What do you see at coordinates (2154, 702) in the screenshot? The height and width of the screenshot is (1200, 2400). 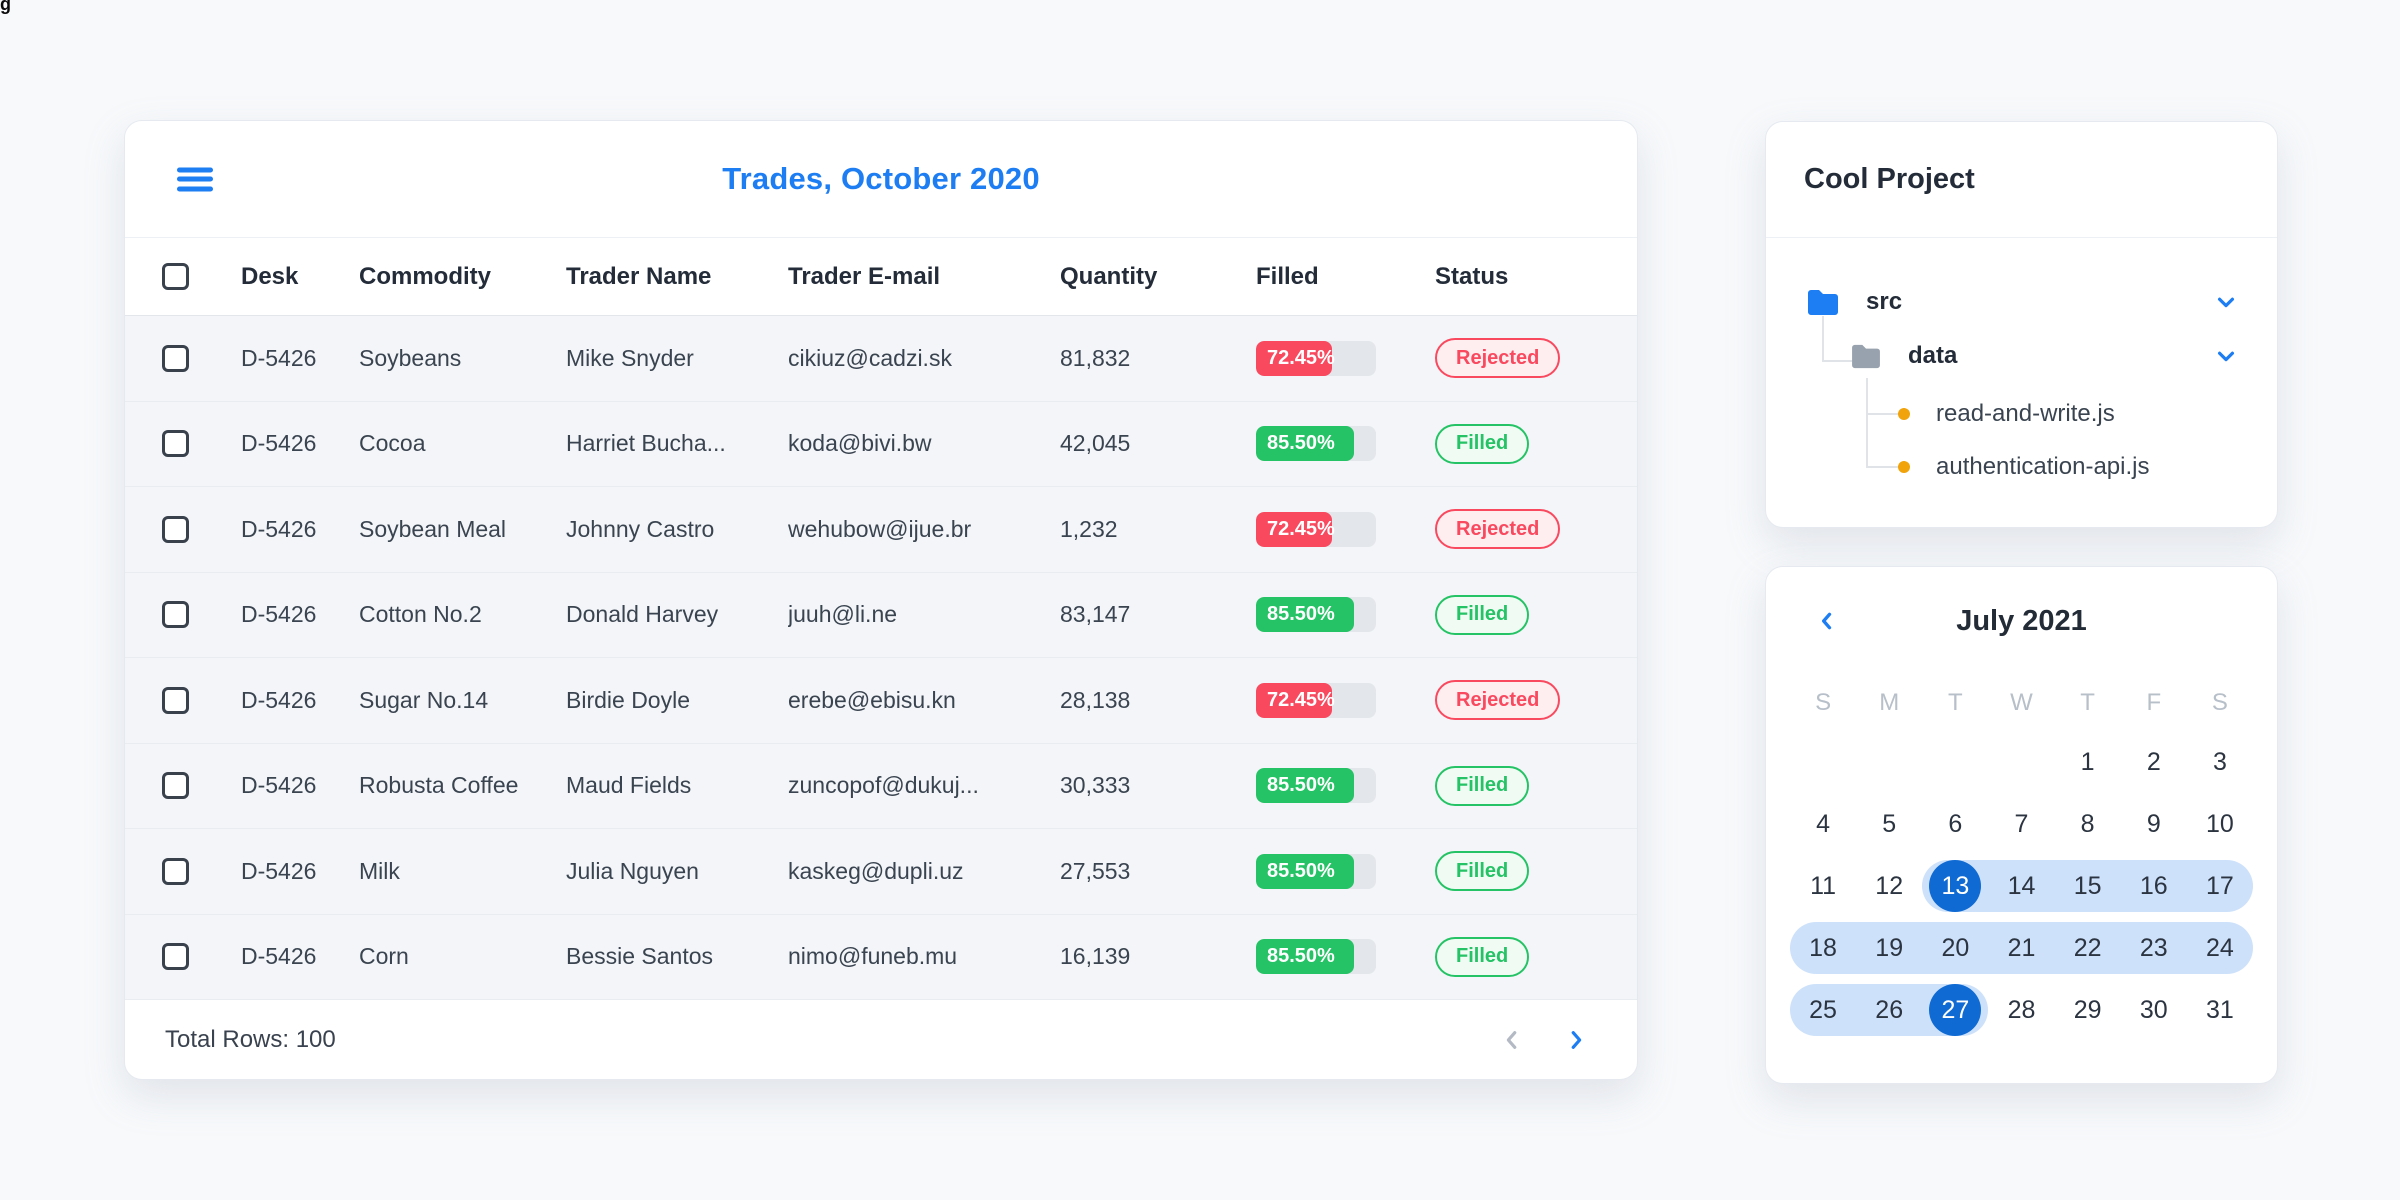 I see `dow-label: F` at bounding box center [2154, 702].